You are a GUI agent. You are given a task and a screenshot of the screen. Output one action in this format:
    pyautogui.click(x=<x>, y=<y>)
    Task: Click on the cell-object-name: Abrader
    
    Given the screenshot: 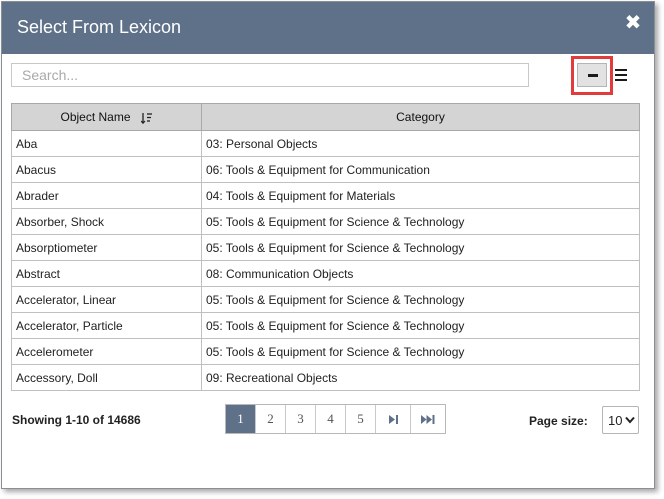 What is the action you would take?
    pyautogui.click(x=106, y=195)
    